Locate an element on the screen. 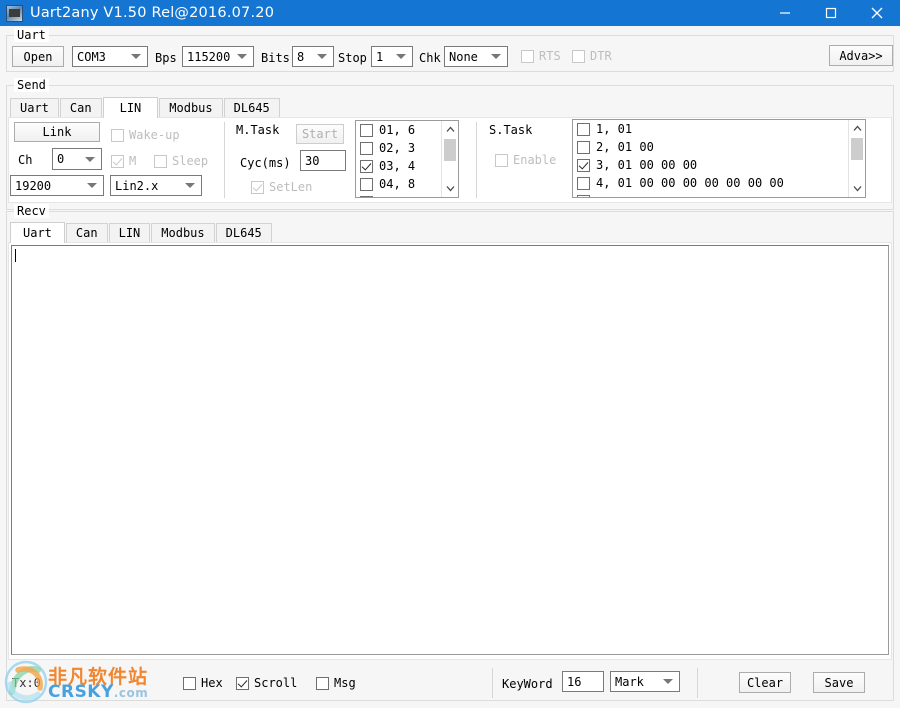 The image size is (900, 708). sleep-checkbox: Sleep is located at coordinates (181, 161).